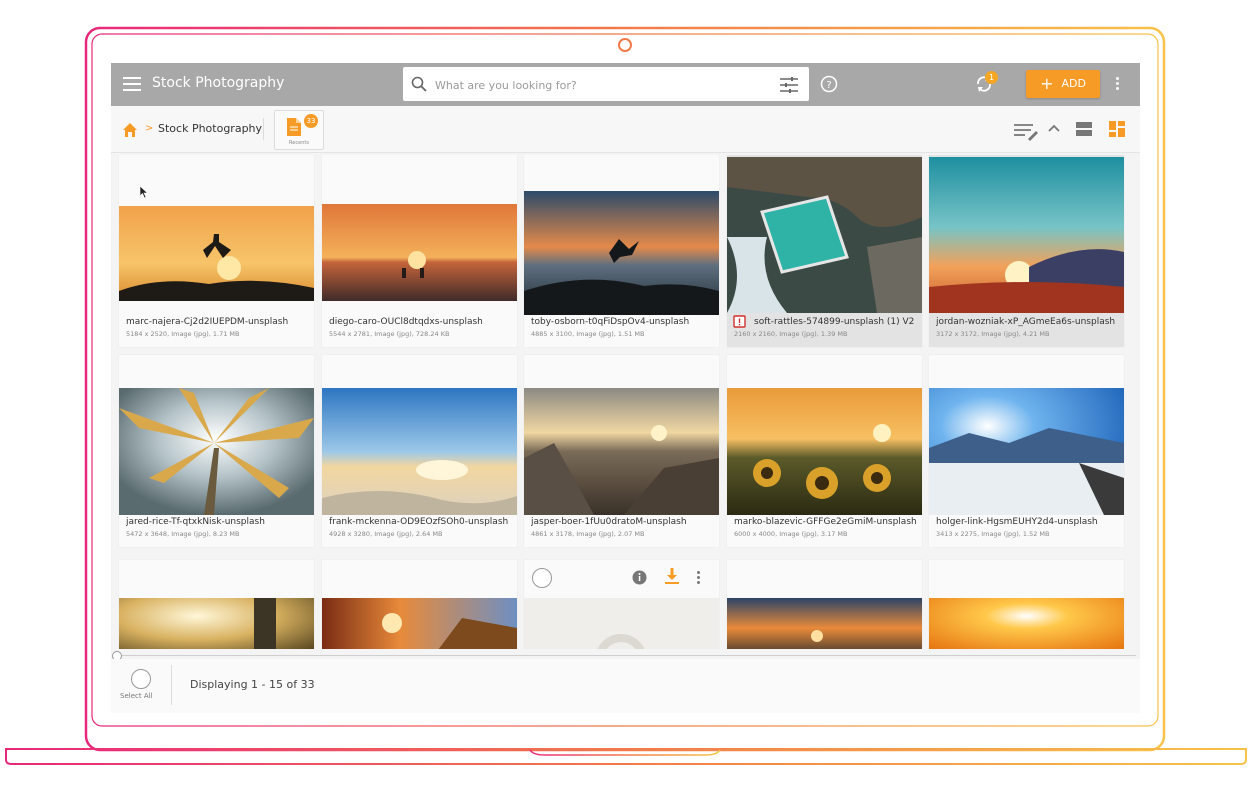 This screenshot has width=1254, height=789. Describe the element at coordinates (836, 322) in the screenshot. I see `asset-name: soft-rattles-574899-unsplash (1) V2` at that location.